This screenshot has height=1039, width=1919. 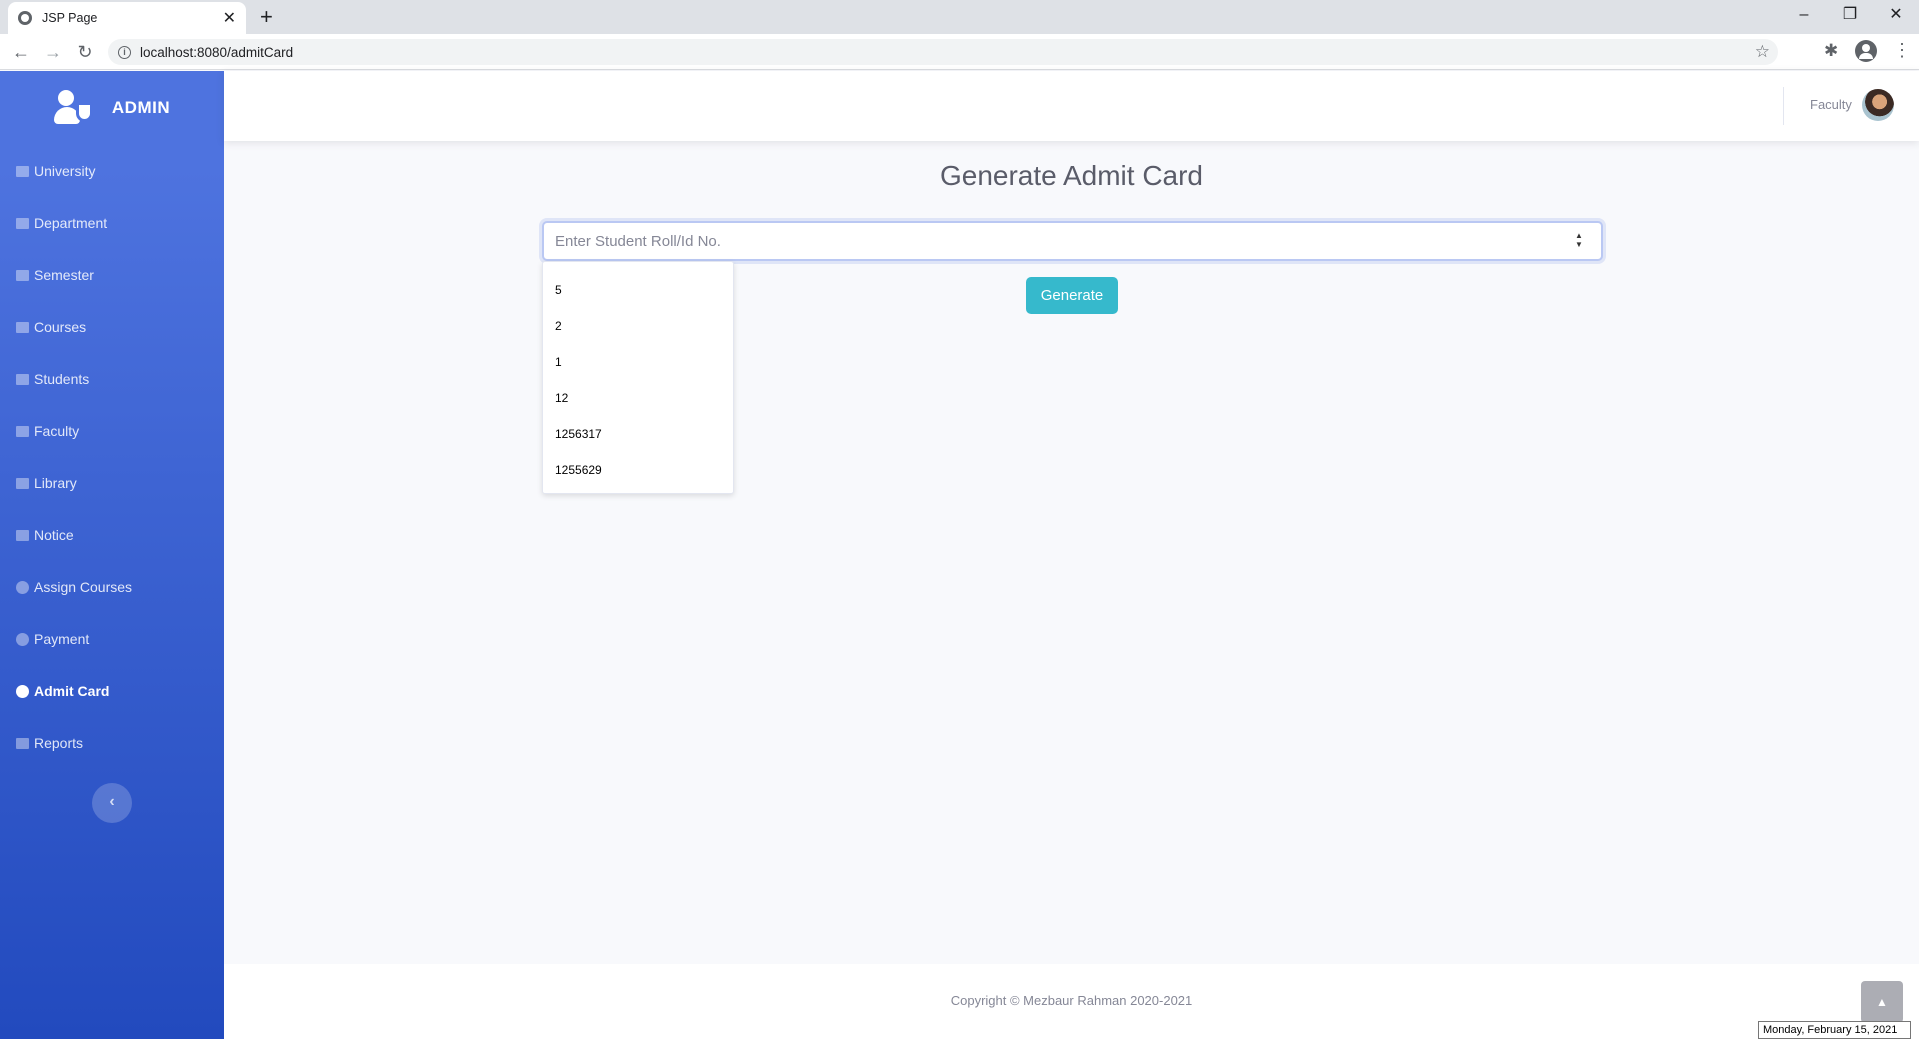 I want to click on extensions-icon: ✱, so click(x=1831, y=51).